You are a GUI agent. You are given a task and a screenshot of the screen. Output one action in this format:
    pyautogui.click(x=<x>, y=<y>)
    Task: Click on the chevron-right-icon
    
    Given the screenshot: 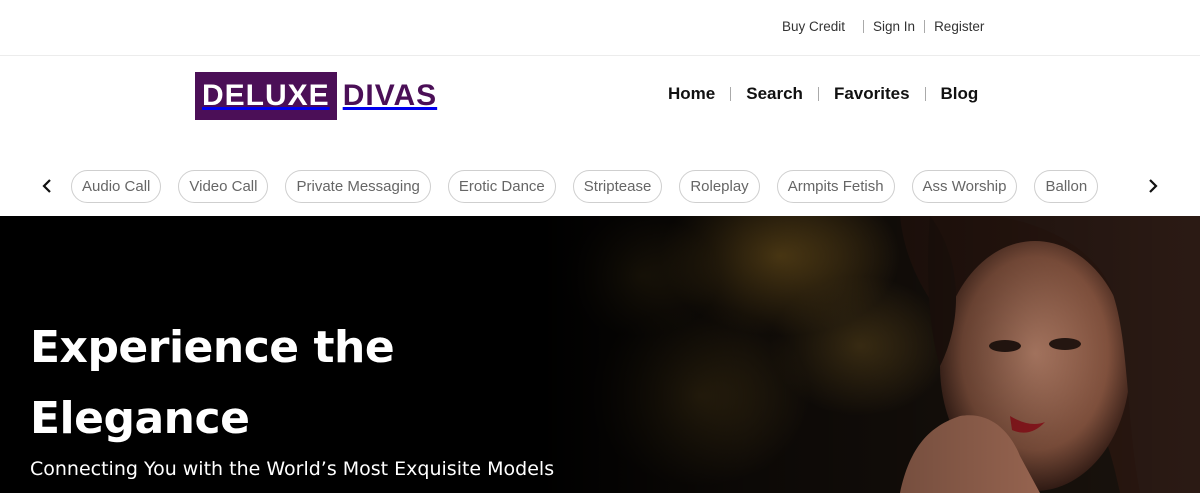 What is the action you would take?
    pyautogui.click(x=1153, y=186)
    